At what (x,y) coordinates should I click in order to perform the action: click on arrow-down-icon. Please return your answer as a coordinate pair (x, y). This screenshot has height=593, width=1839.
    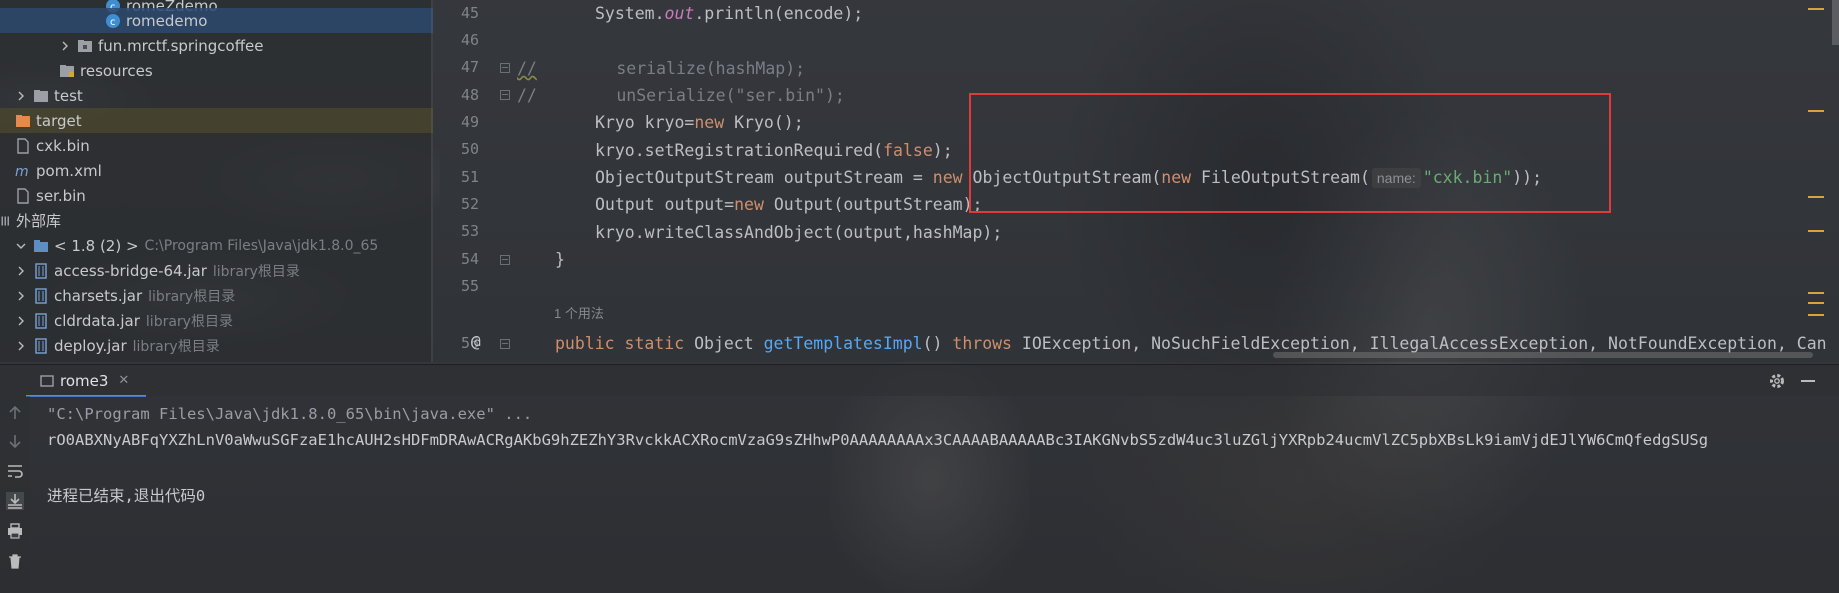
    Looking at the image, I should click on (15, 441).